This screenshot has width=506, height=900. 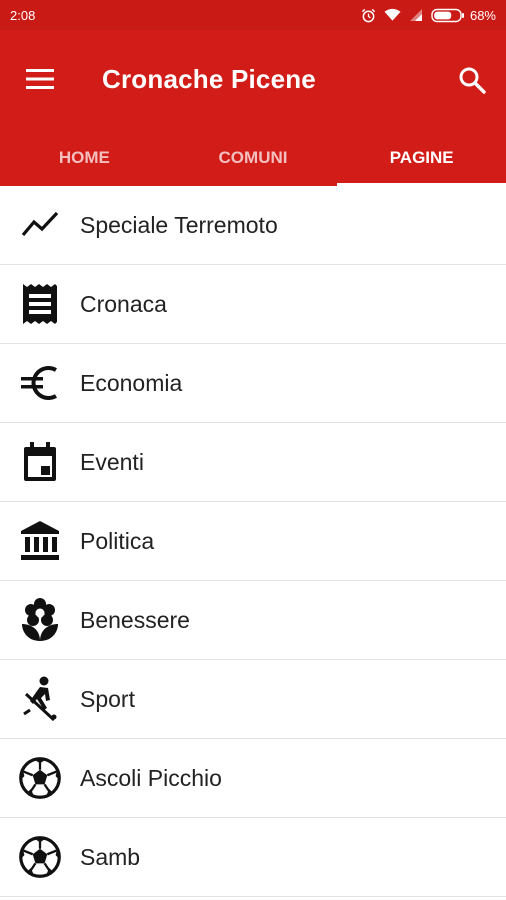 What do you see at coordinates (123, 303) in the screenshot?
I see `list-item-label: Cronaca` at bounding box center [123, 303].